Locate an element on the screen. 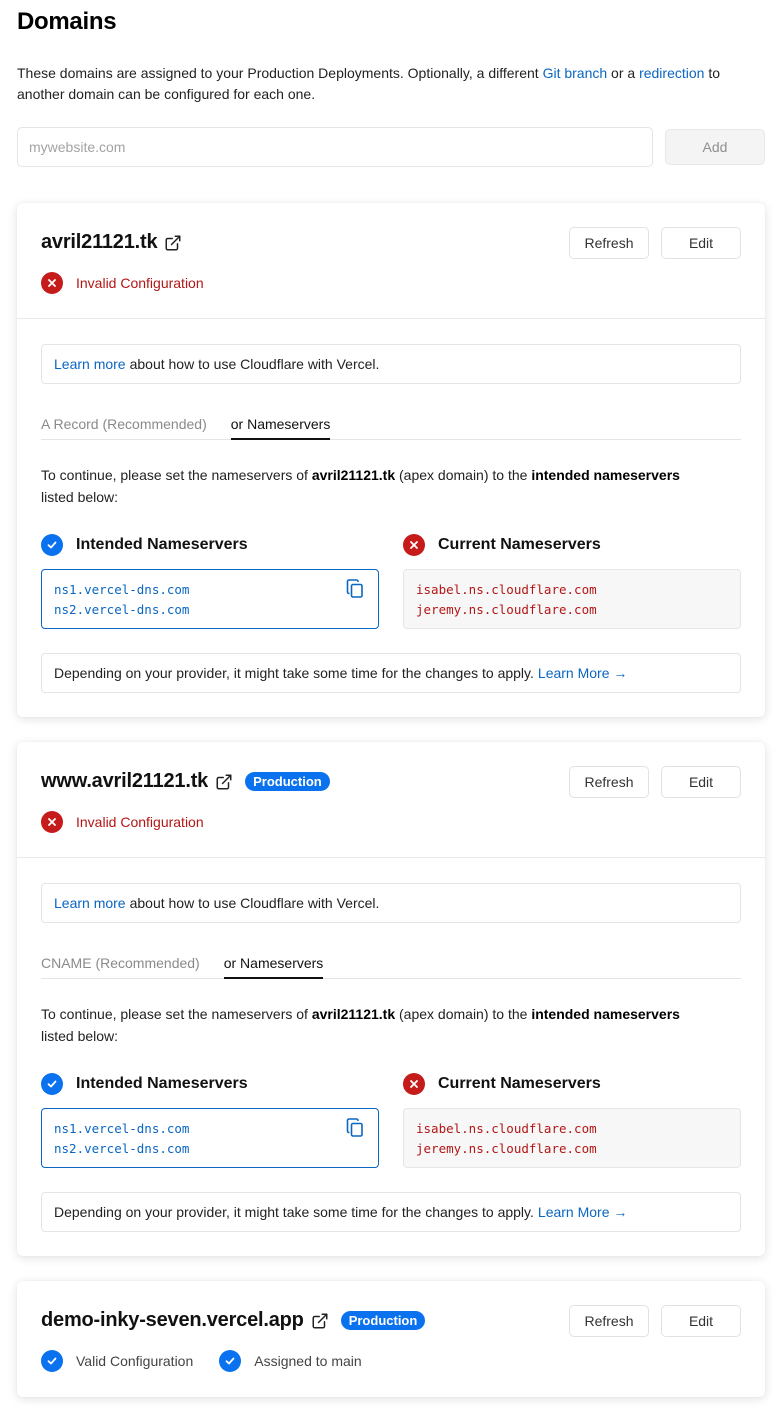  intro-text-2: or a is located at coordinates (623, 73).